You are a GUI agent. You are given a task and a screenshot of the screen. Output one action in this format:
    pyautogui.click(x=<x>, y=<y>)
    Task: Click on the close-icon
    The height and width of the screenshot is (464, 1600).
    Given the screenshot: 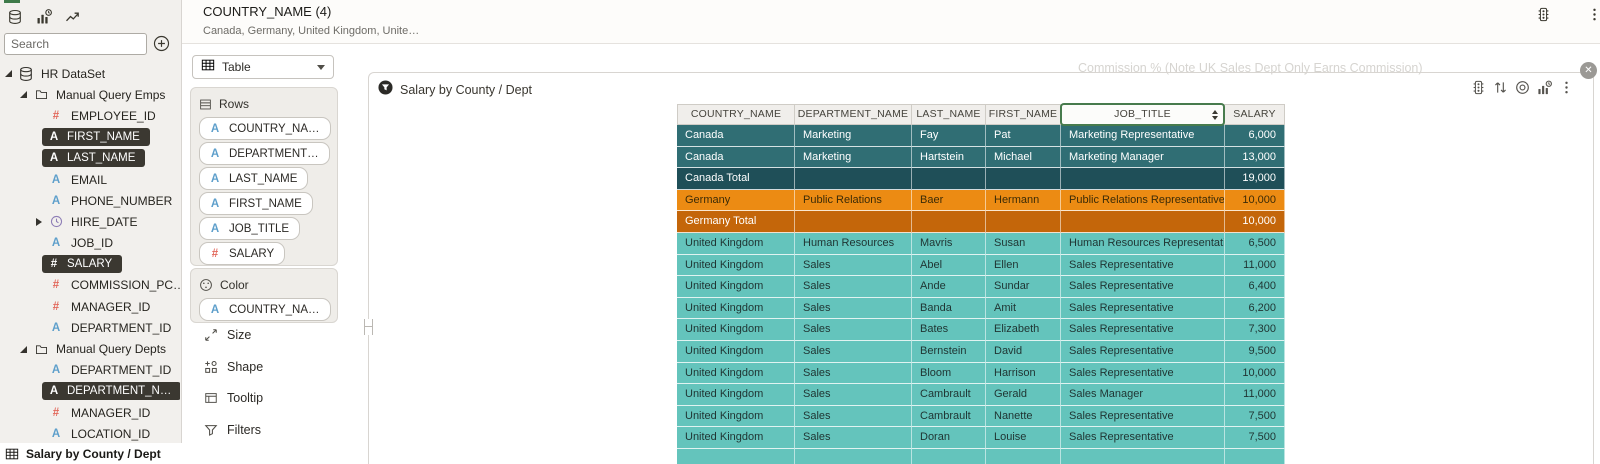 What is the action you would take?
    pyautogui.click(x=1588, y=70)
    